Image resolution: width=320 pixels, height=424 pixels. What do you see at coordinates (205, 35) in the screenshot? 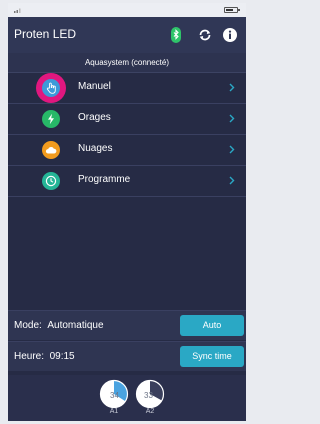
I see `refresh-icon` at bounding box center [205, 35].